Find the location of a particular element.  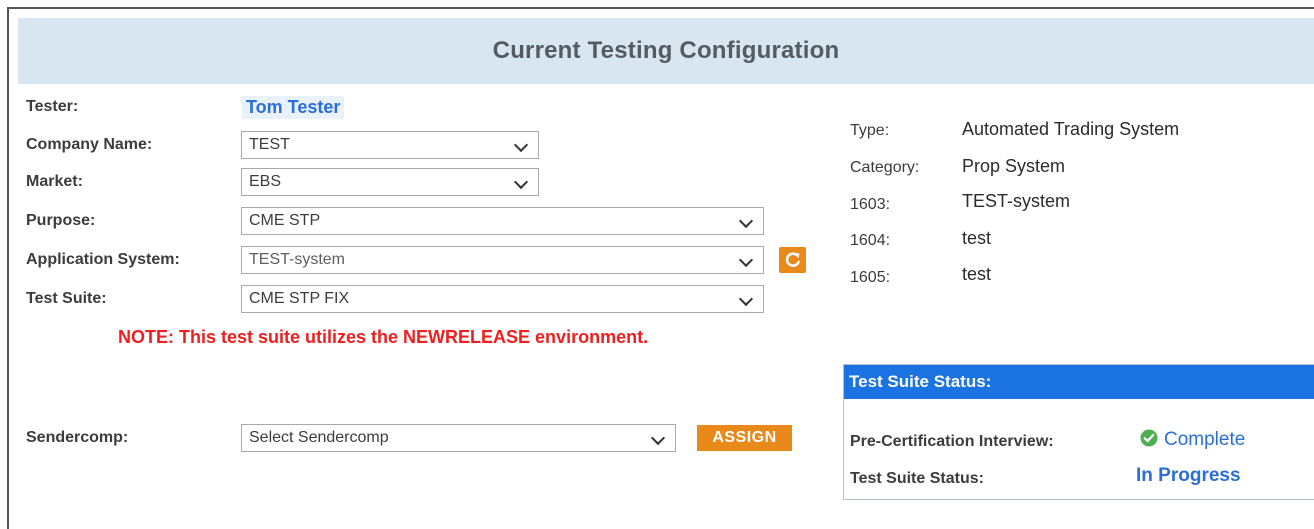

tester-name: Tom Tester is located at coordinates (293, 107).